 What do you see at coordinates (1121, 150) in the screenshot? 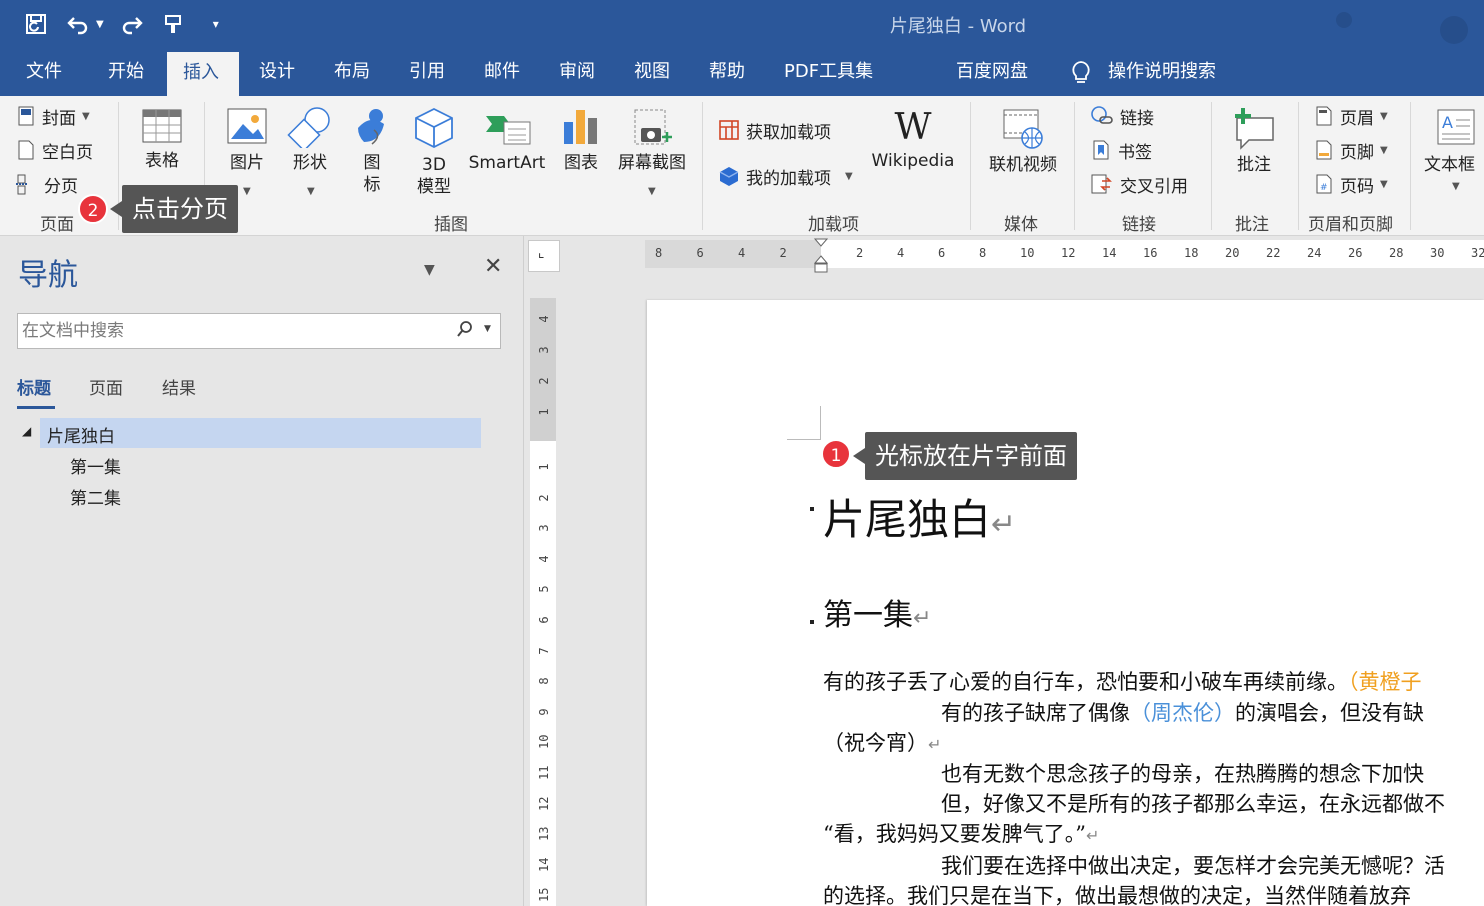
I see `bookmark-button: 书签` at bounding box center [1121, 150].